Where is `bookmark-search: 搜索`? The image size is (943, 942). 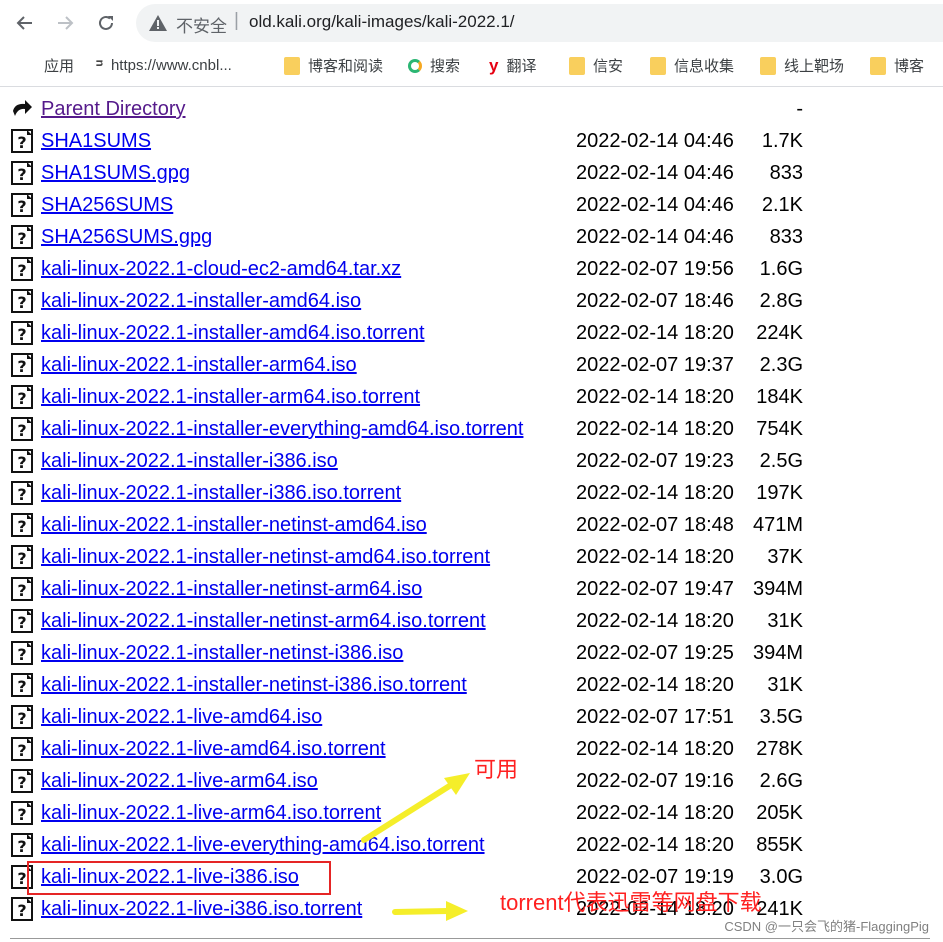
bookmark-search: 搜索 is located at coordinates (434, 65).